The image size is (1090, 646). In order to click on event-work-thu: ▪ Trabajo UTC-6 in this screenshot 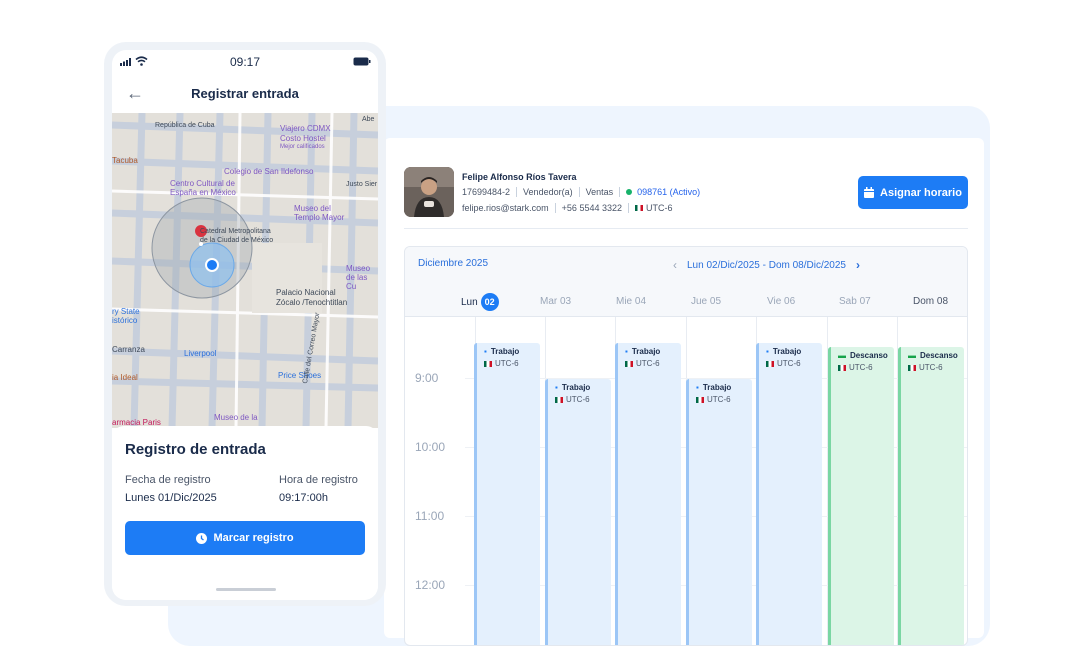, I will do `click(719, 512)`.